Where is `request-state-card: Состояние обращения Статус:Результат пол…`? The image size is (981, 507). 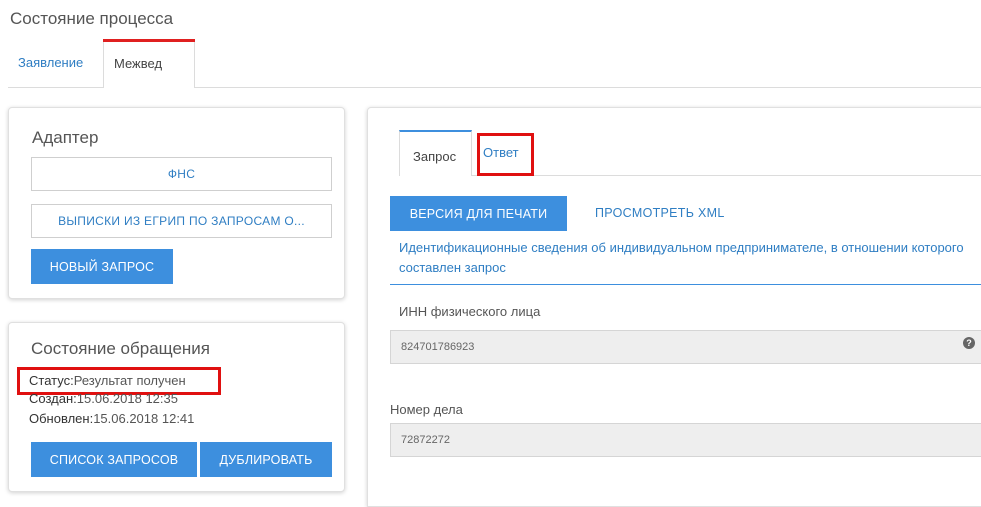
request-state-card: Состояние обращения Статус:Результат пол… is located at coordinates (176, 407).